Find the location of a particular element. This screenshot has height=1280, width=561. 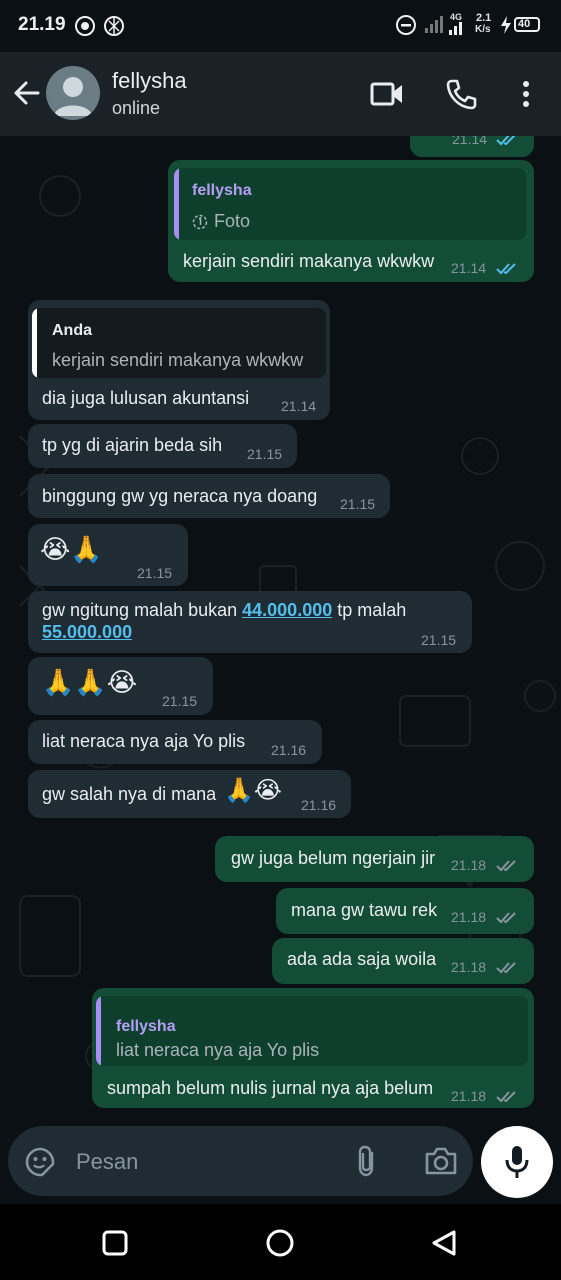

emoji-sticker-icon is located at coordinates (40, 1162).